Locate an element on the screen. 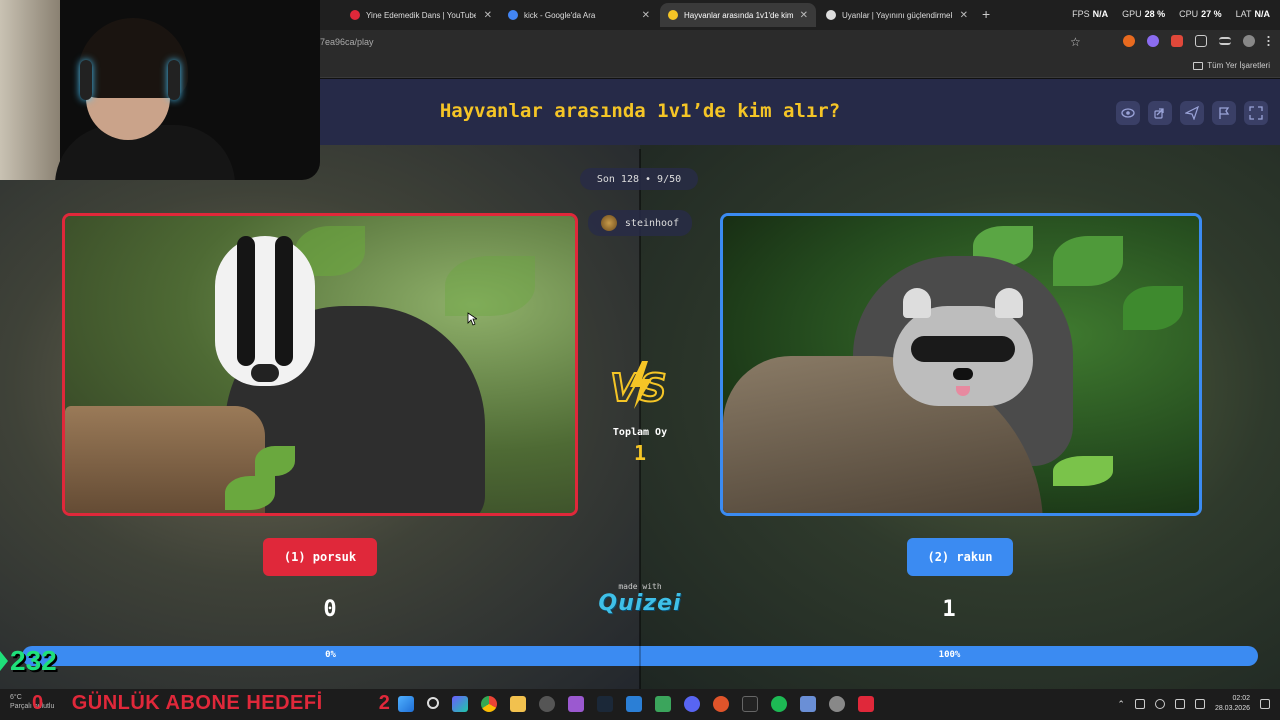  tab-uyanlar: Uyanlar | Yayınını güçlendirmek ✕ is located at coordinates (897, 15).